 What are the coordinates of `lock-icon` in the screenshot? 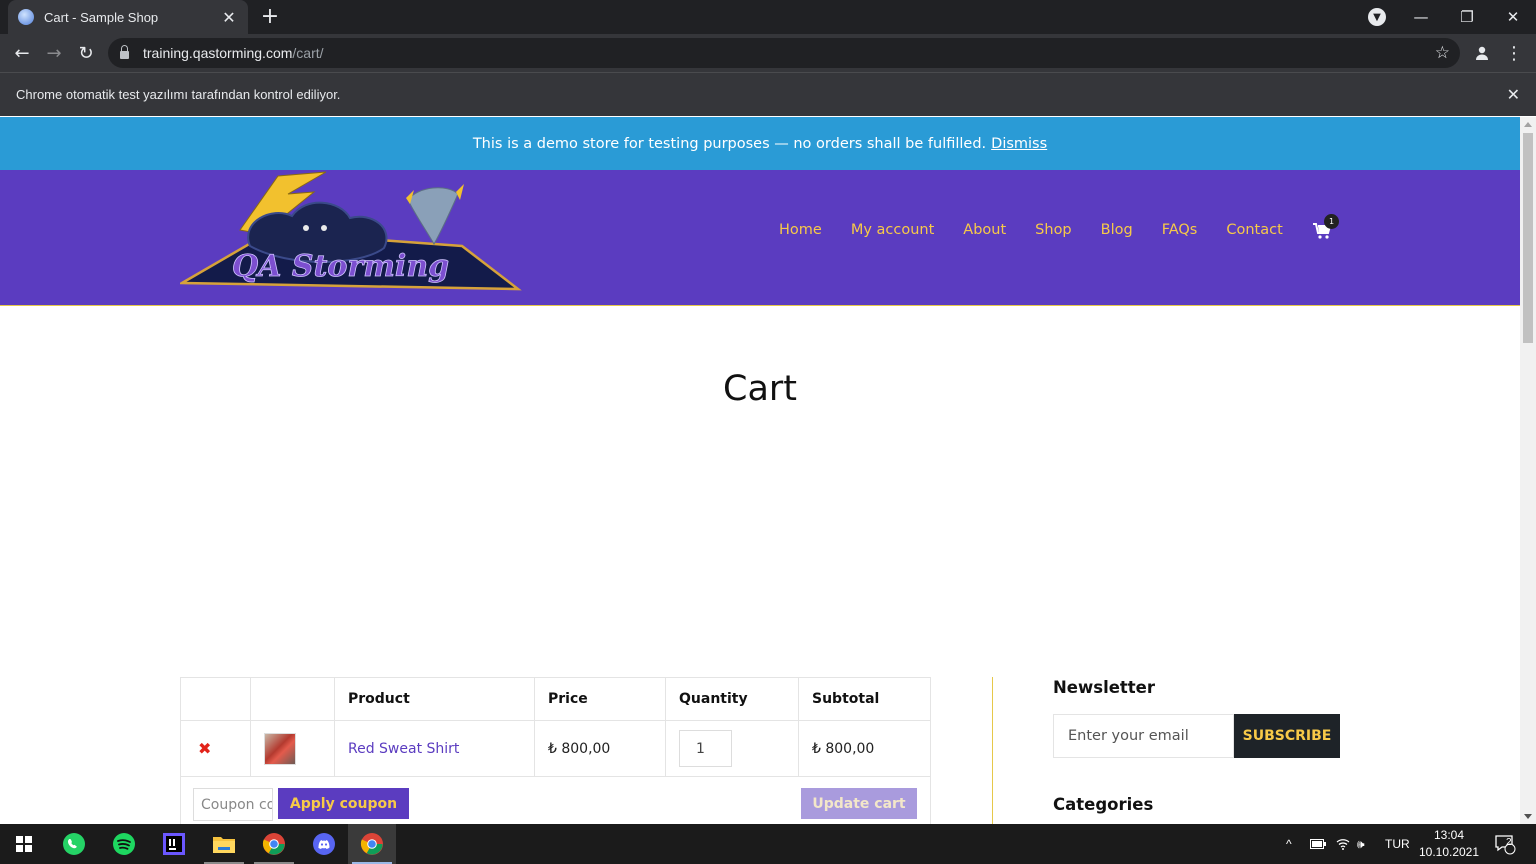 It's located at (124, 52).